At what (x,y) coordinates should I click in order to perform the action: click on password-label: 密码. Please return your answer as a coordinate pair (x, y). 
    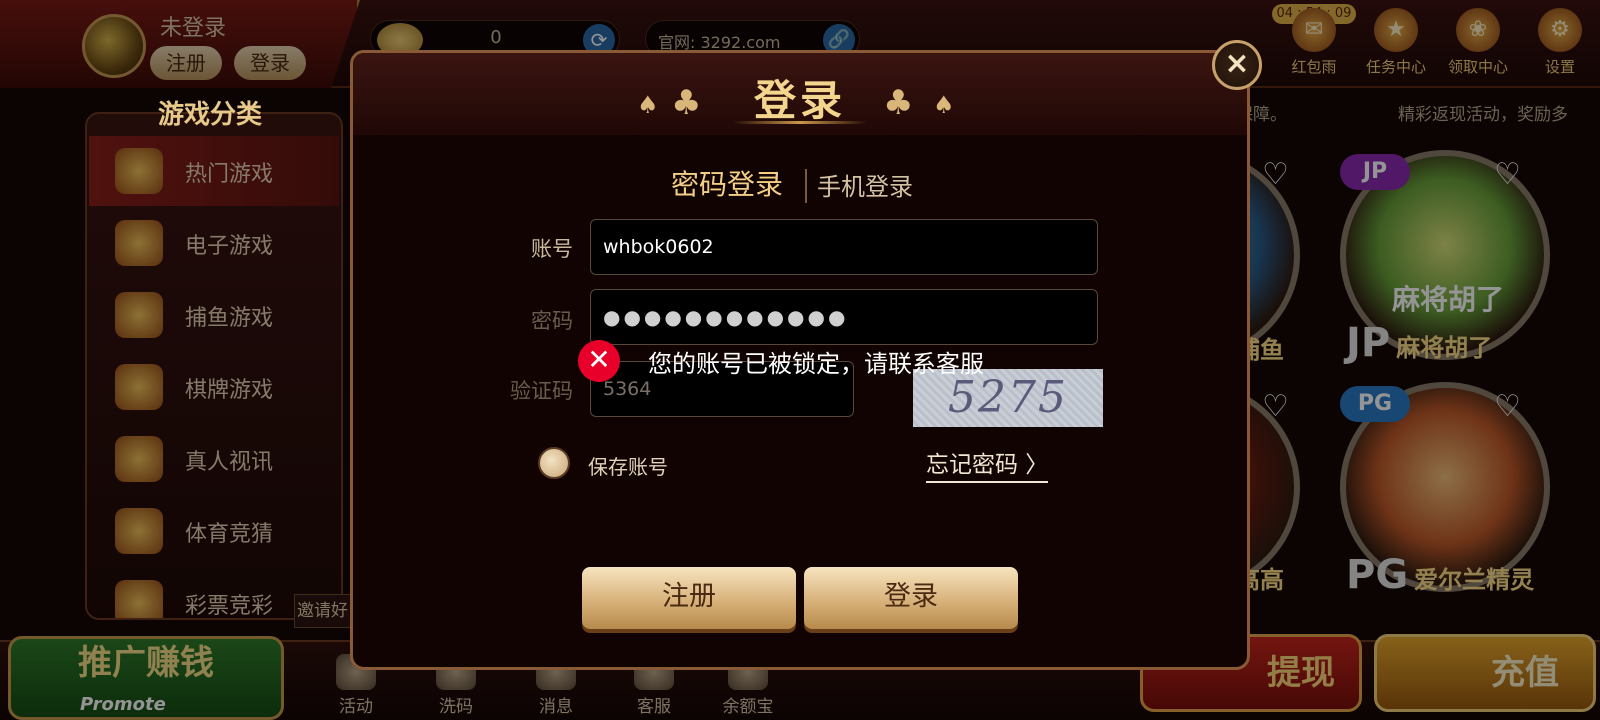
    Looking at the image, I should click on (552, 321).